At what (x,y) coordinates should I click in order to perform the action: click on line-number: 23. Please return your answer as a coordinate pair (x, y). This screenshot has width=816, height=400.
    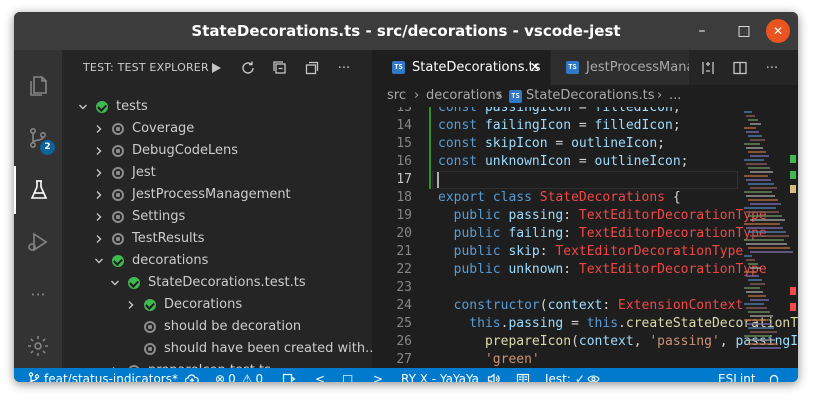
    Looking at the image, I should click on (404, 287).